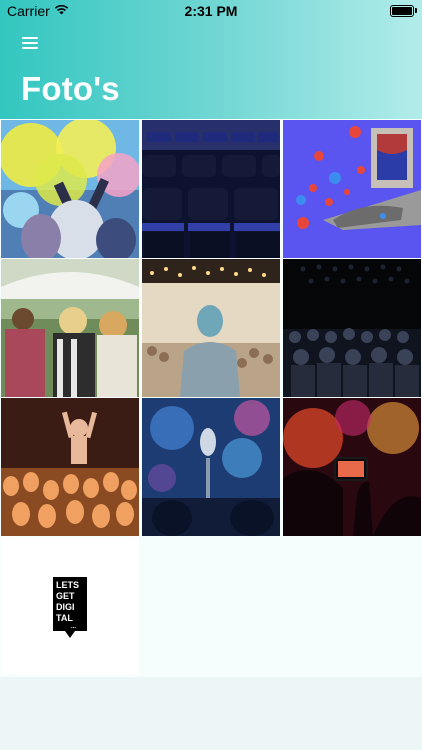 The image size is (422, 750). I want to click on logo-line-2: GET, so click(65, 596).